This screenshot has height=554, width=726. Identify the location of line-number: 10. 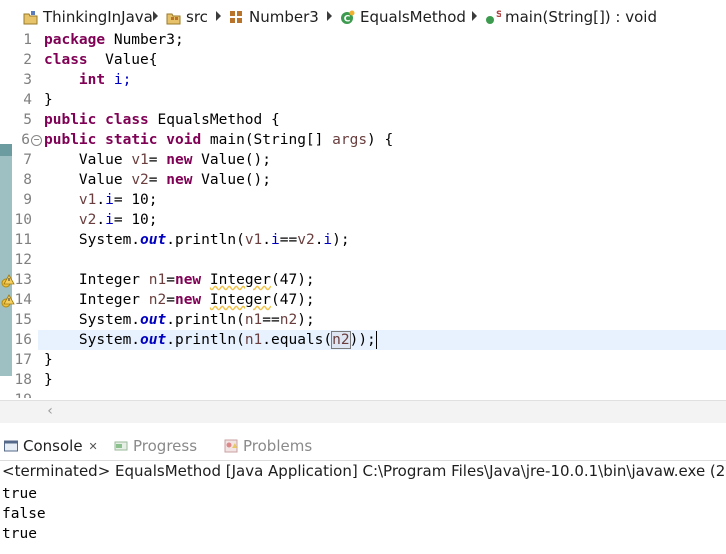
(23, 220).